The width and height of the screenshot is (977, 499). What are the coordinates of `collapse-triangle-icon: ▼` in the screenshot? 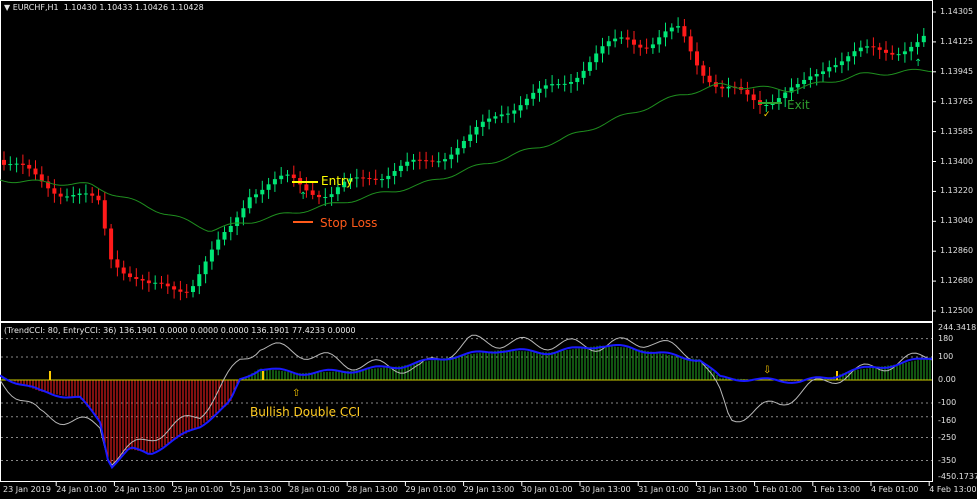 It's located at (7, 7).